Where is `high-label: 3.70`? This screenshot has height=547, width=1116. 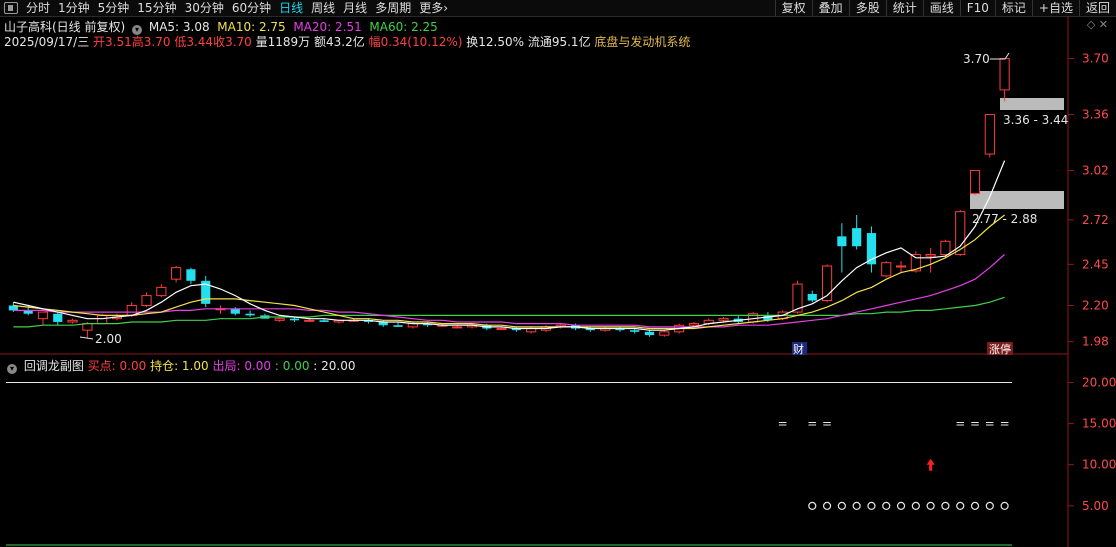 high-label: 3.70 is located at coordinates (976, 59).